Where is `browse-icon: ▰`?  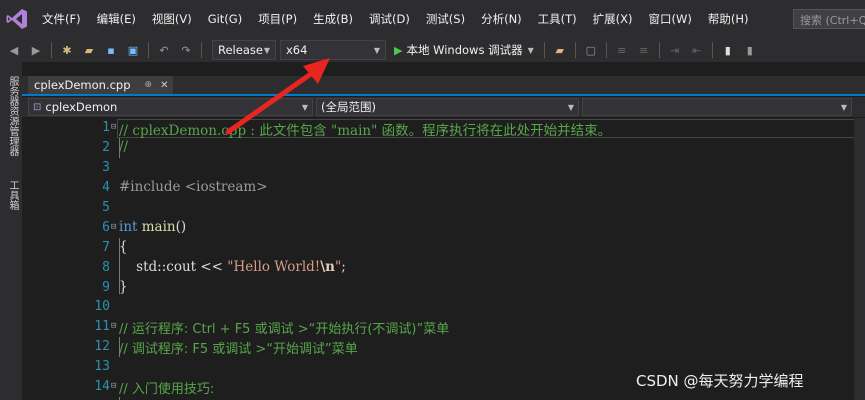
browse-icon: ▰ is located at coordinates (560, 50).